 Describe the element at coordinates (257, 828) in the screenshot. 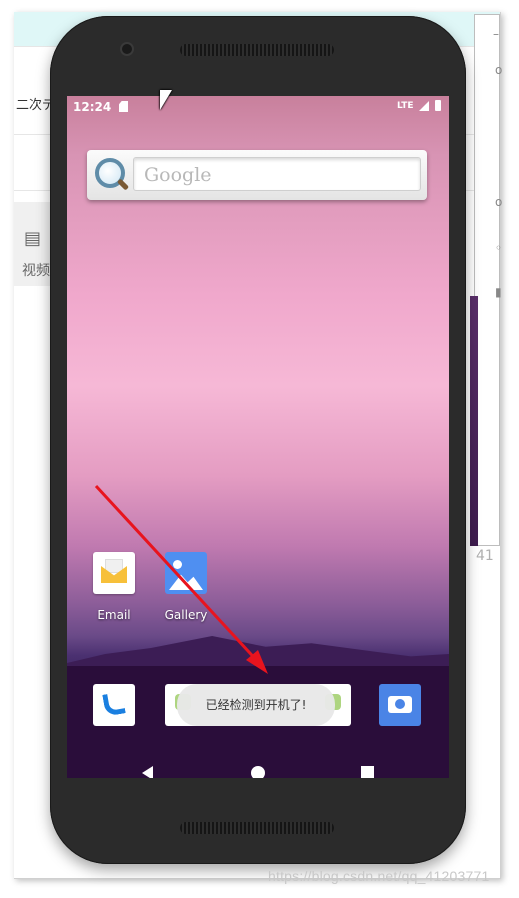

I see `bottom-speaker` at that location.